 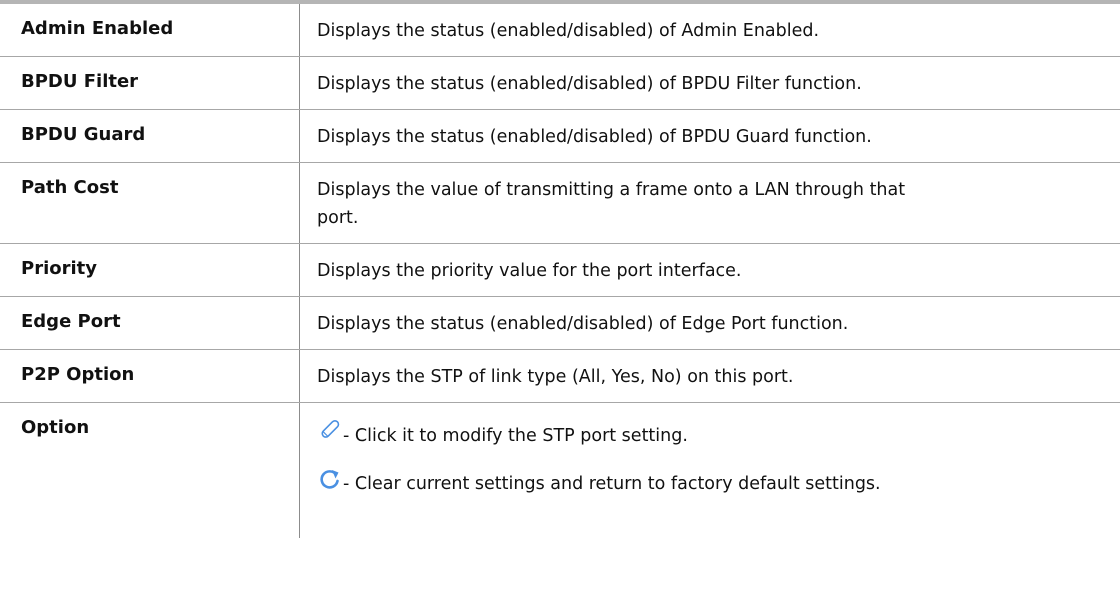 I want to click on term-label: Edge Port, so click(x=71, y=321).